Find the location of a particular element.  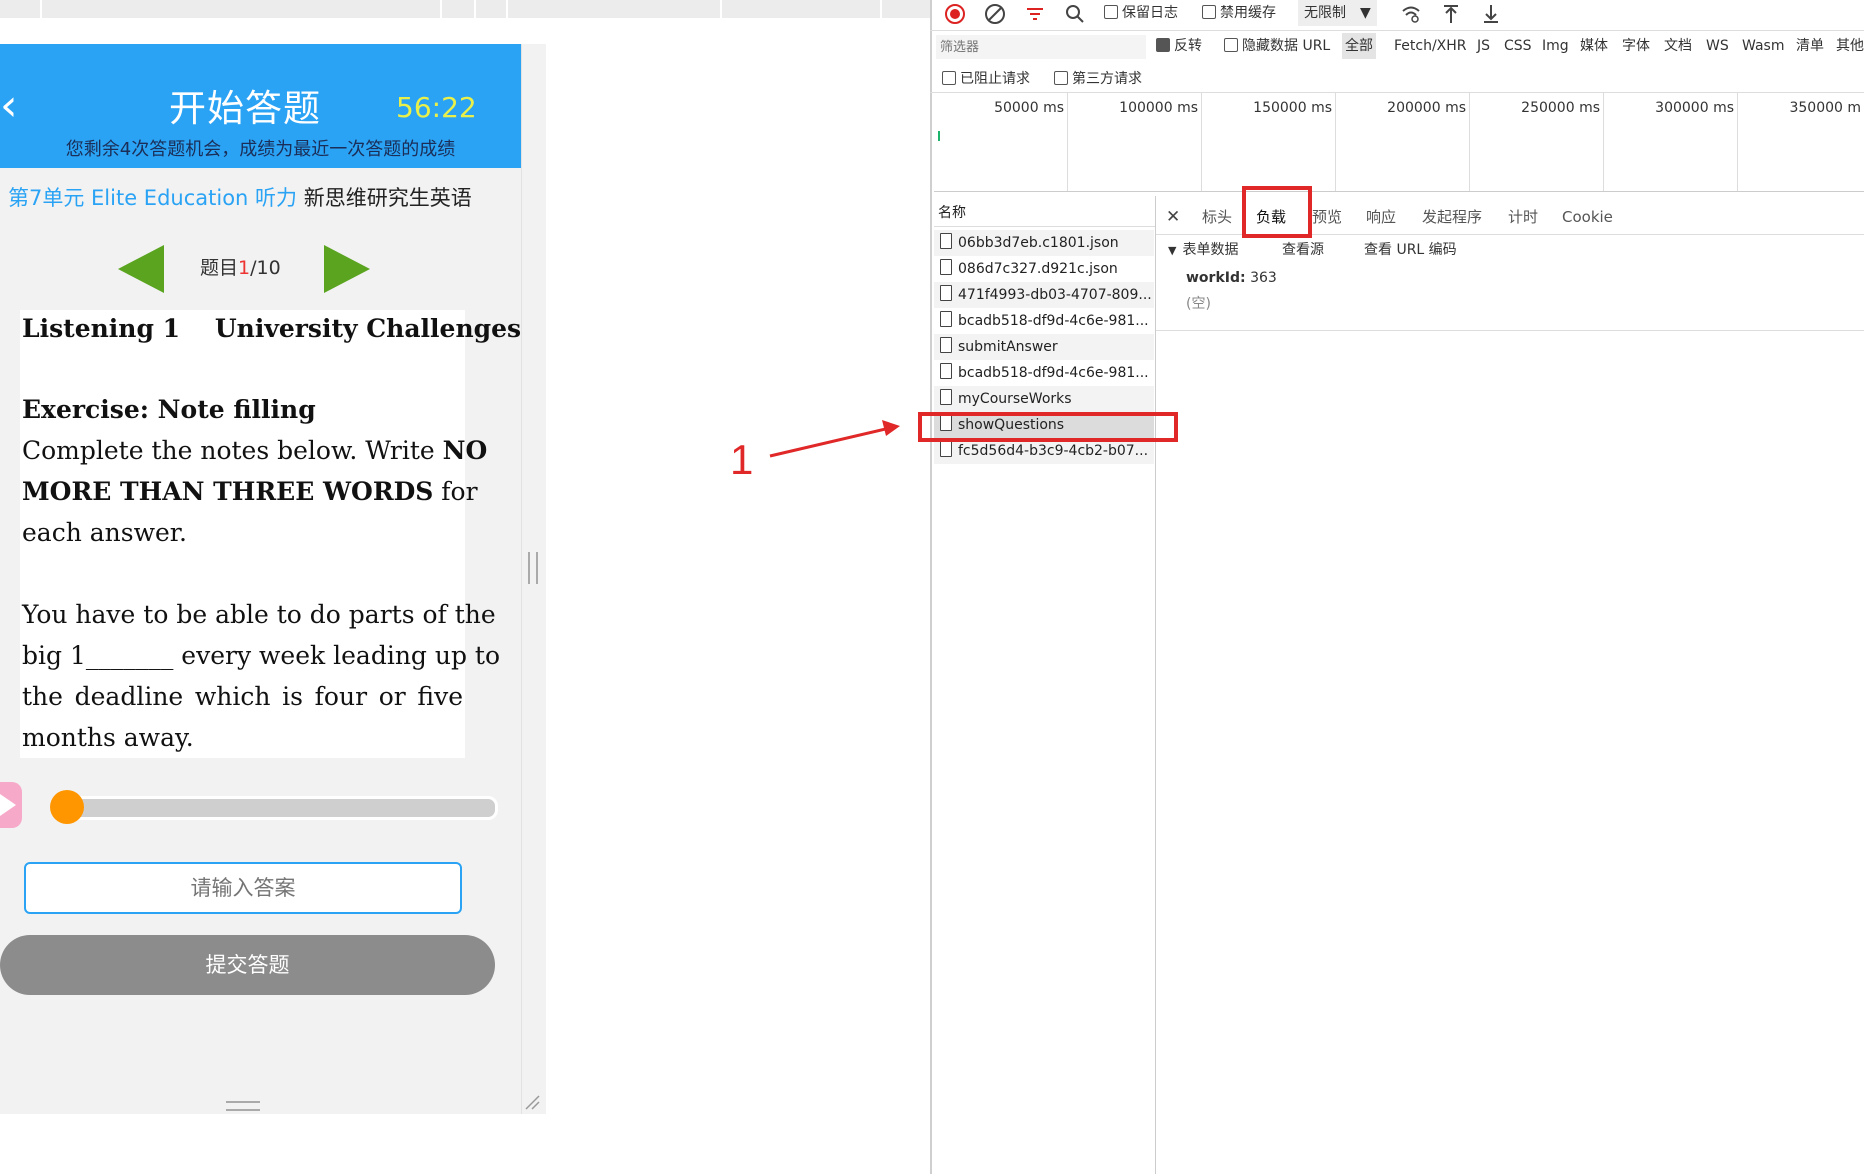

audio-progress-handle is located at coordinates (67, 807).